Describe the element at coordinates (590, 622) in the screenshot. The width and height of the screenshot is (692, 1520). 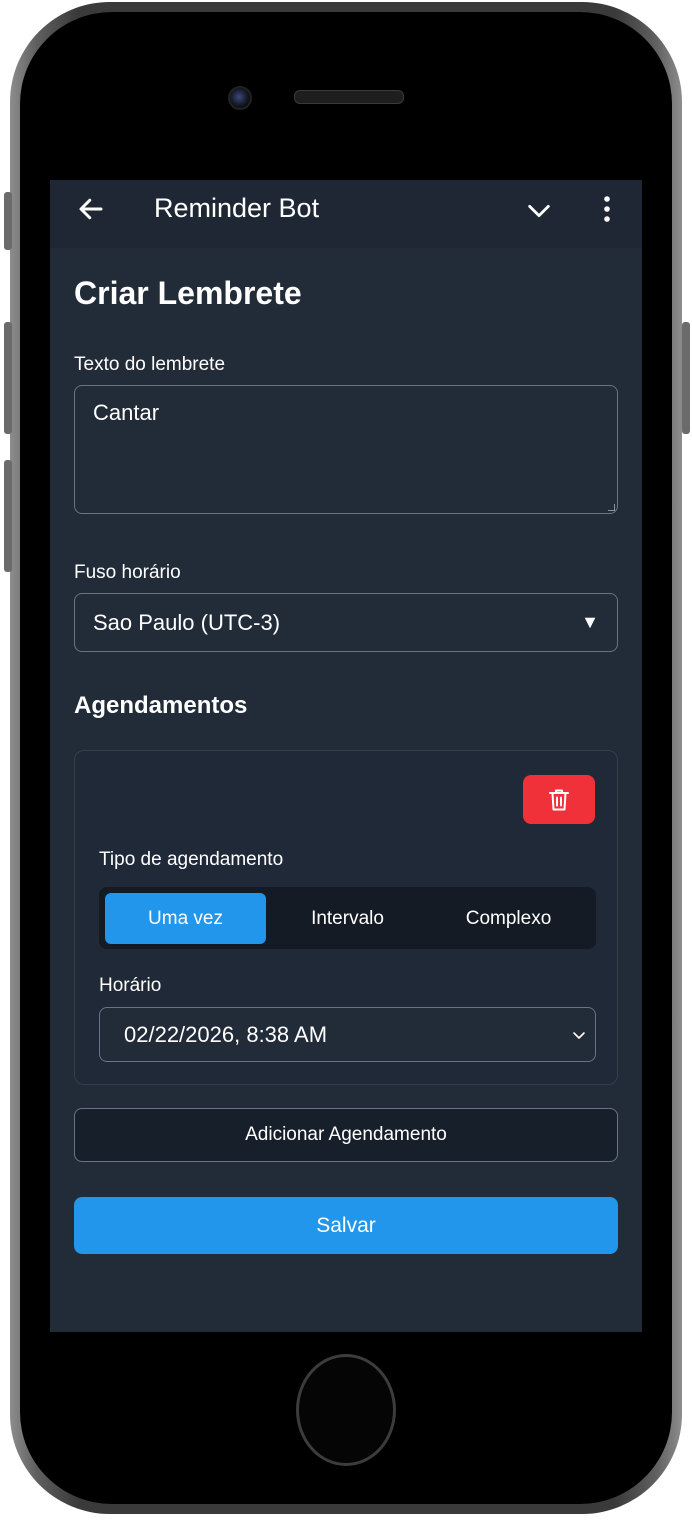
I see `dropdown-triangle-icon: ▼` at that location.